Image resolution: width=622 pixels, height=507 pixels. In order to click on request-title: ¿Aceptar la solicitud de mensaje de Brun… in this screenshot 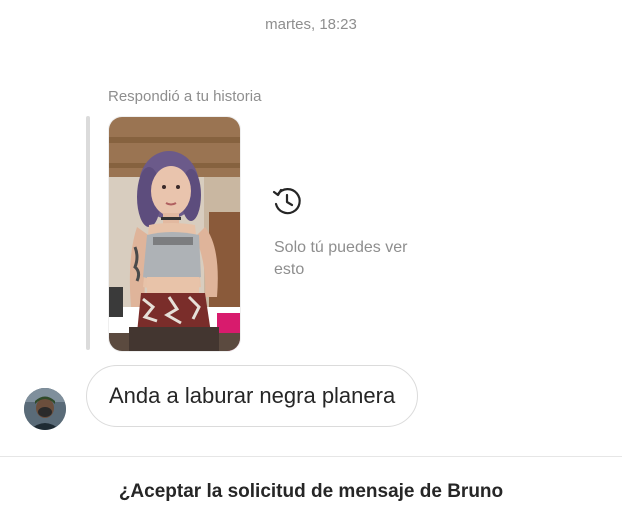, I will do `click(311, 491)`.